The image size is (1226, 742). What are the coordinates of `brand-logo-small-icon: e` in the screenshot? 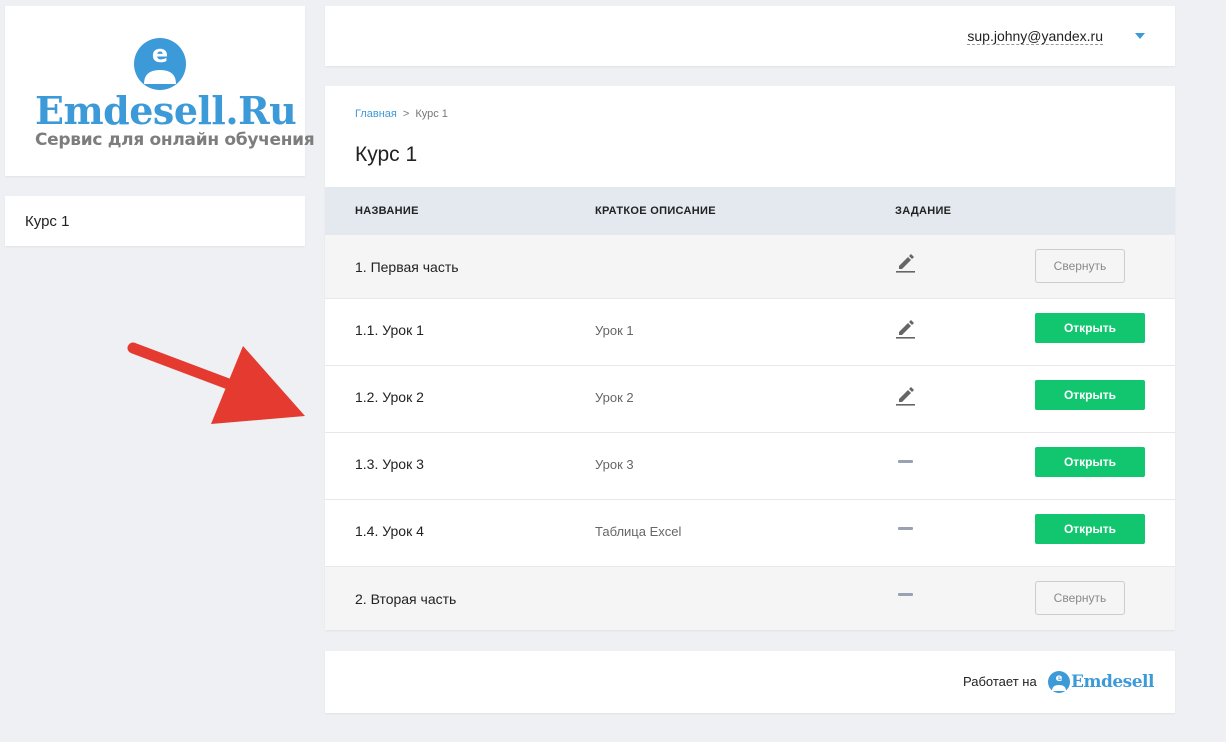 It's located at (1059, 682).